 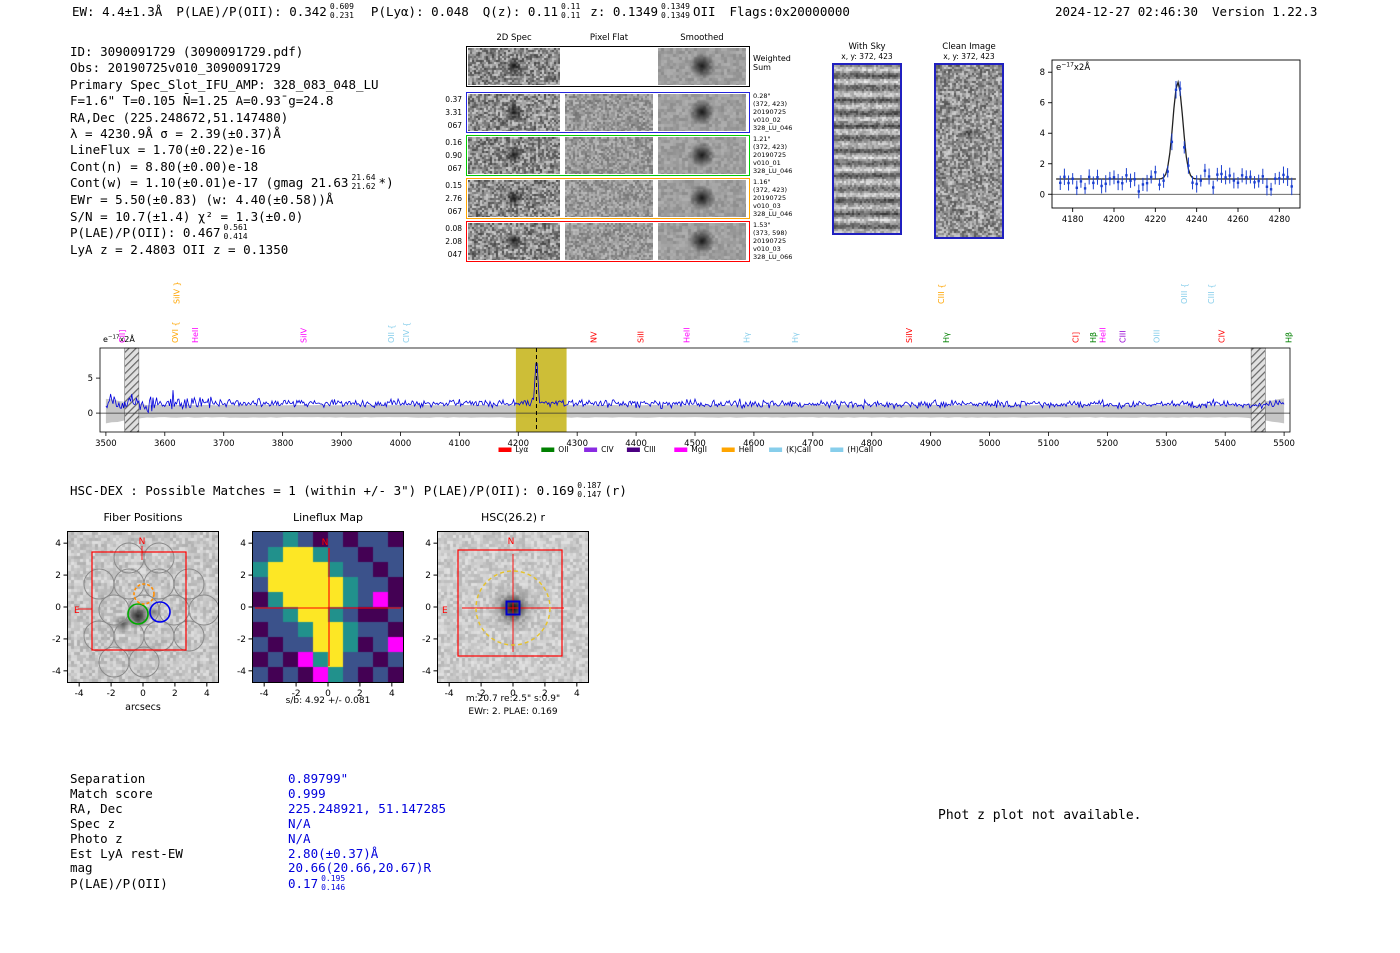 What do you see at coordinates (1122, 336) in the screenshot?
I see `emission-line-label: CIII` at bounding box center [1122, 336].